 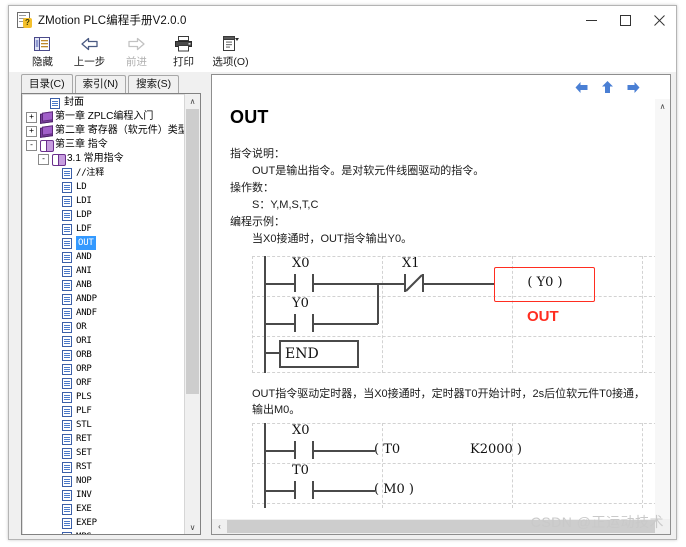 What do you see at coordinates (103, 173) in the screenshot?
I see `tree-item-: //注释` at bounding box center [103, 173].